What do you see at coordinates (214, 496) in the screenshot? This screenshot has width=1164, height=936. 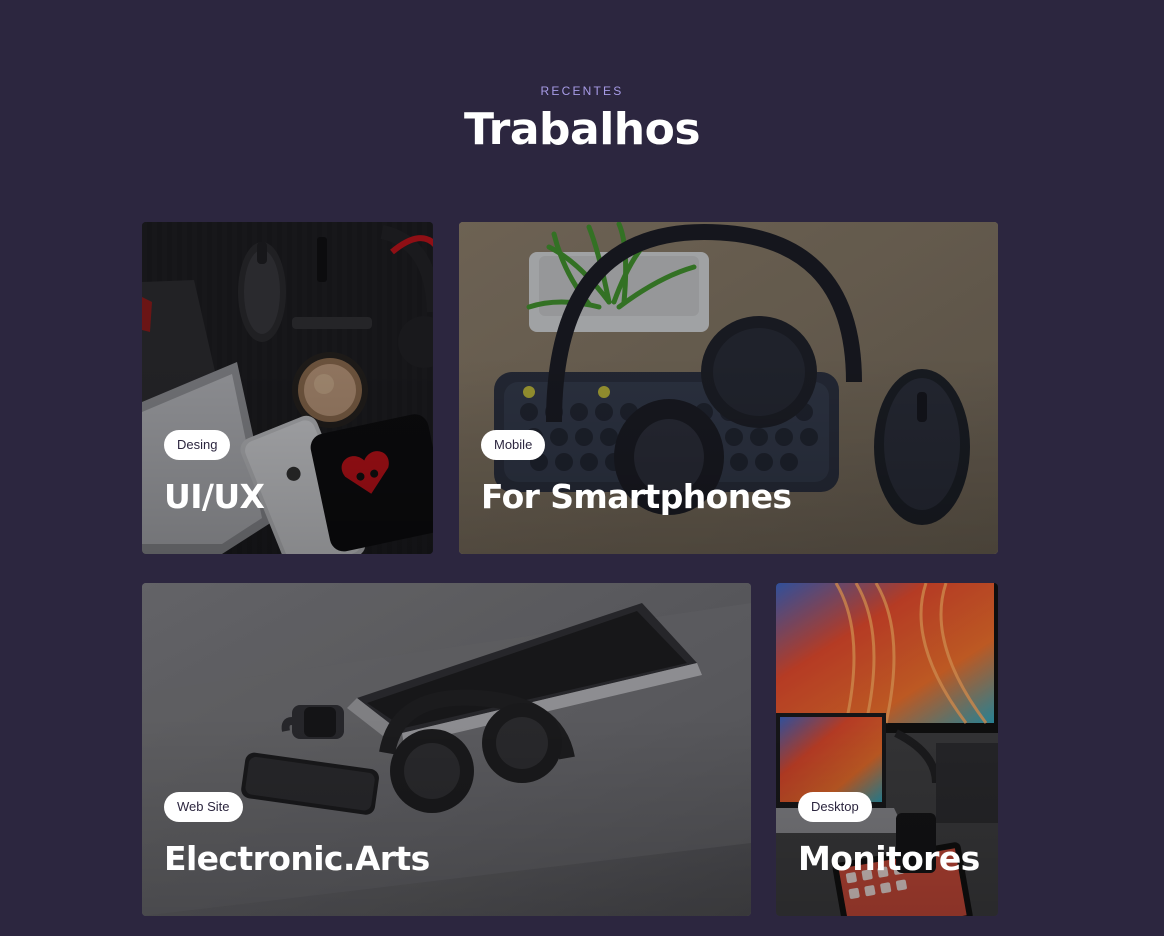 I see `card-title: UI/UX` at bounding box center [214, 496].